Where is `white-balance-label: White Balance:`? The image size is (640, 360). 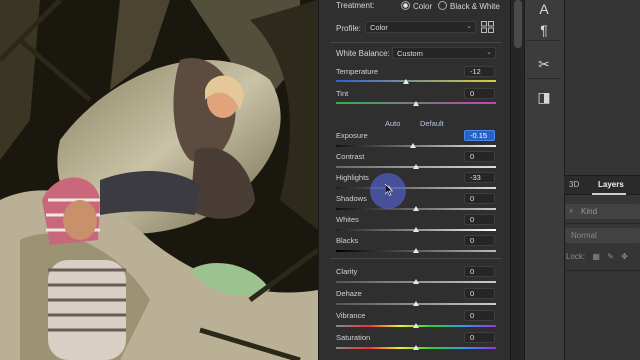 white-balance-label: White Balance: is located at coordinates (363, 53).